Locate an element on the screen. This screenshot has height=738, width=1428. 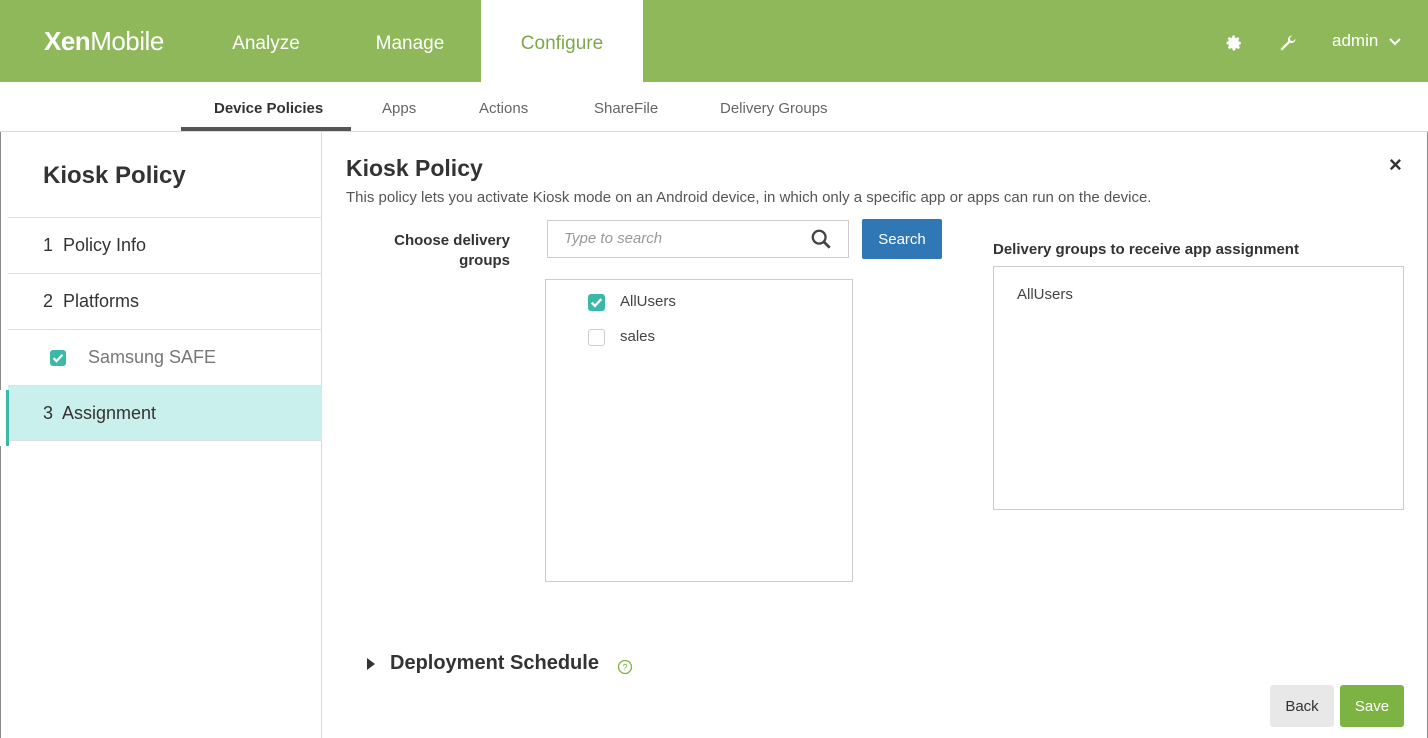
sidebar-item-label: 2 Platforms is located at coordinates (91, 301).